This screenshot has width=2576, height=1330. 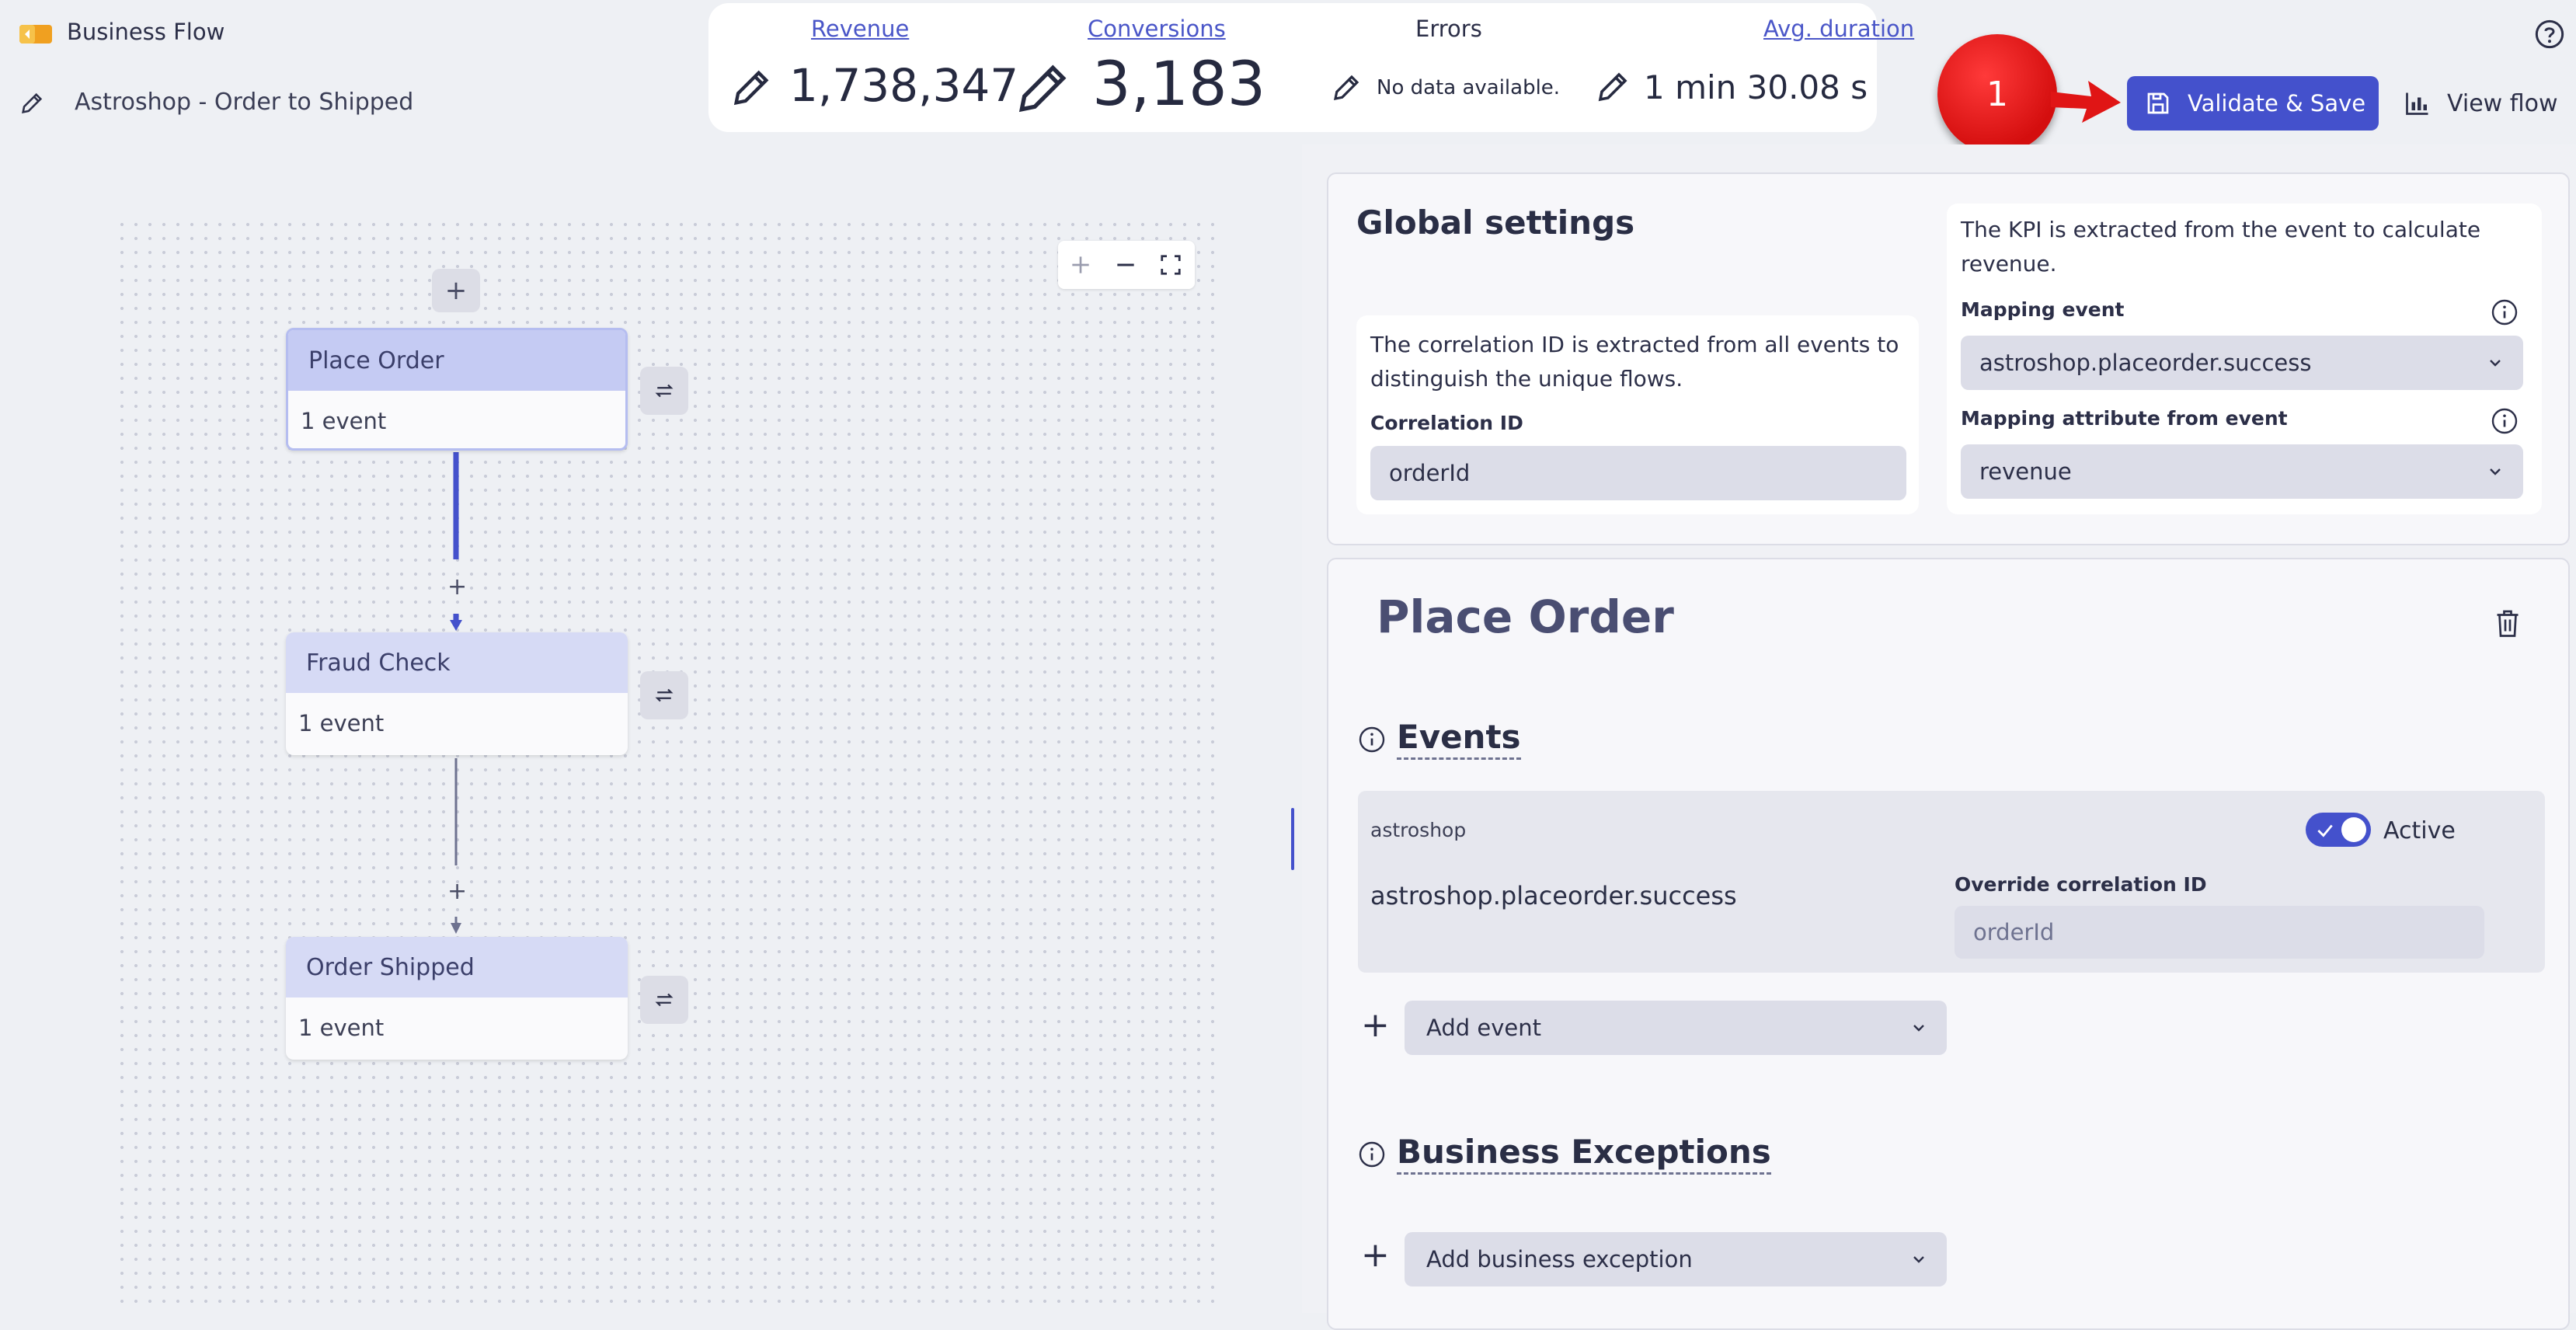 I want to click on kpi-revenue-value: 1,738,347, so click(x=904, y=85).